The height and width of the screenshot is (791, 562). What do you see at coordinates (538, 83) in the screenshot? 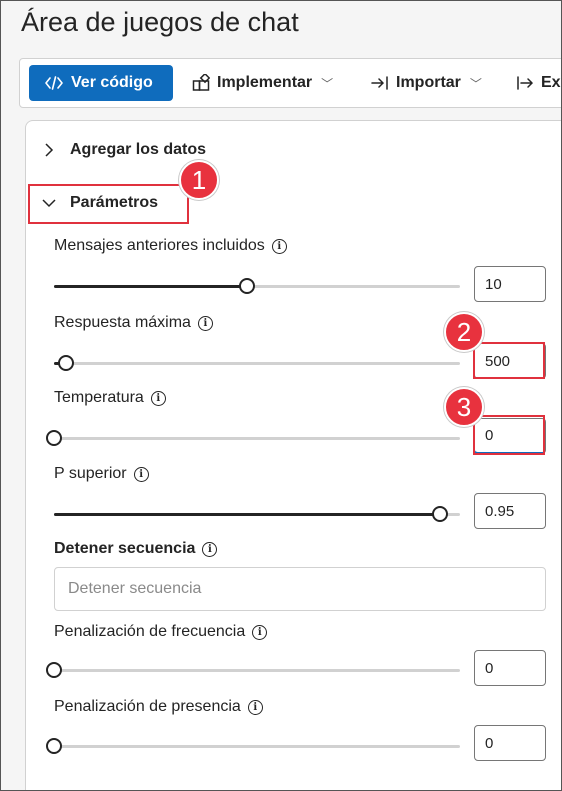
I see `export-button: Ex` at bounding box center [538, 83].